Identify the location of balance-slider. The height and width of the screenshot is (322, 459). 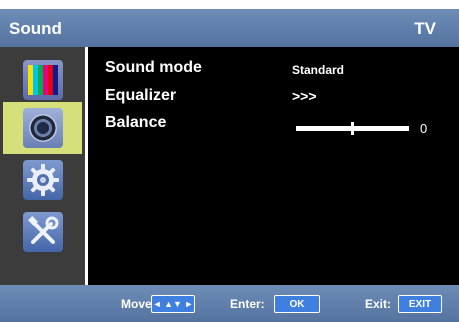
(352, 128).